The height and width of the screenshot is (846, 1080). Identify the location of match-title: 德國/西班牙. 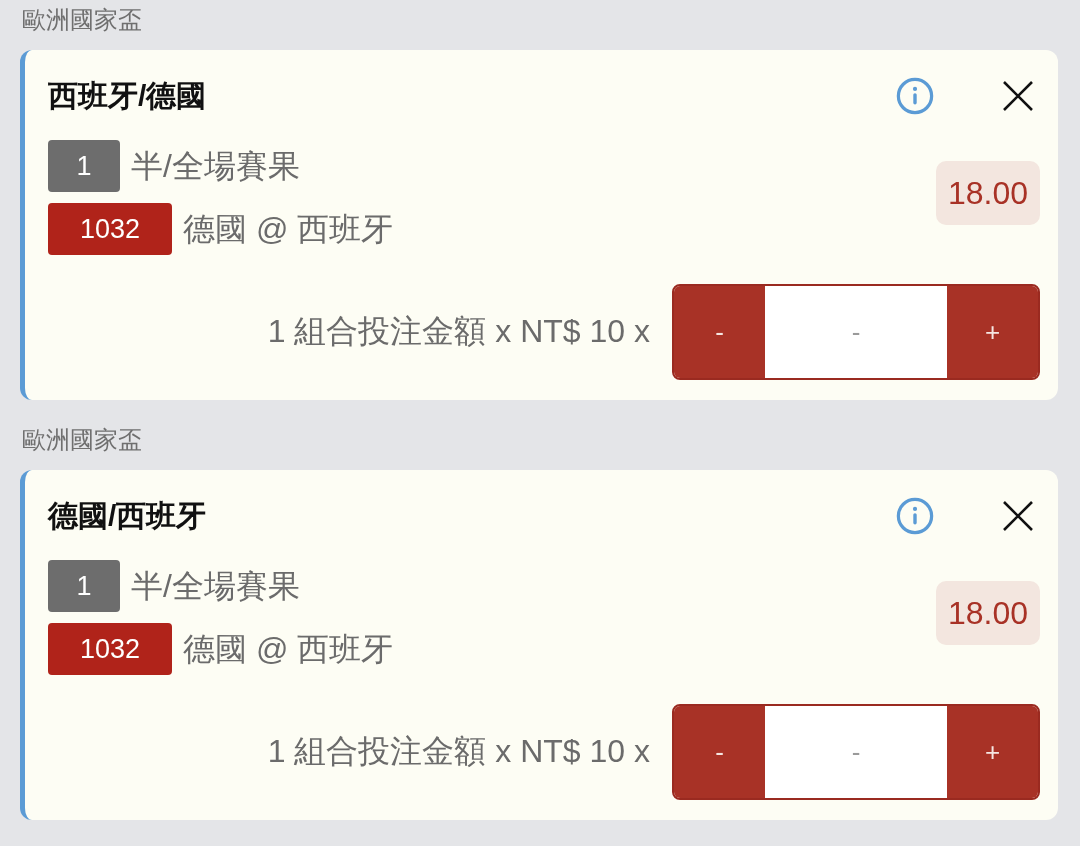
(128, 516).